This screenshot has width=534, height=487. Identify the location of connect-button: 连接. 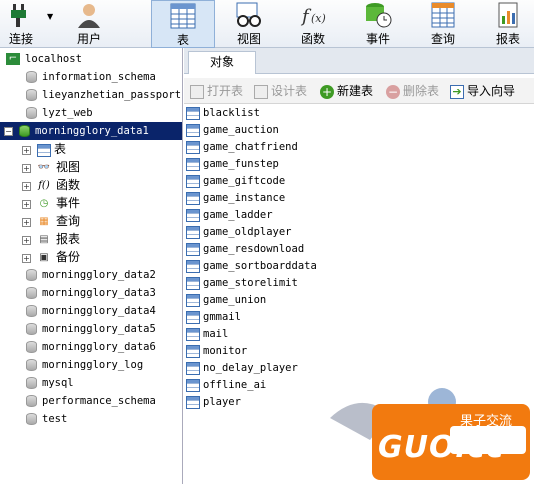
(21, 24).